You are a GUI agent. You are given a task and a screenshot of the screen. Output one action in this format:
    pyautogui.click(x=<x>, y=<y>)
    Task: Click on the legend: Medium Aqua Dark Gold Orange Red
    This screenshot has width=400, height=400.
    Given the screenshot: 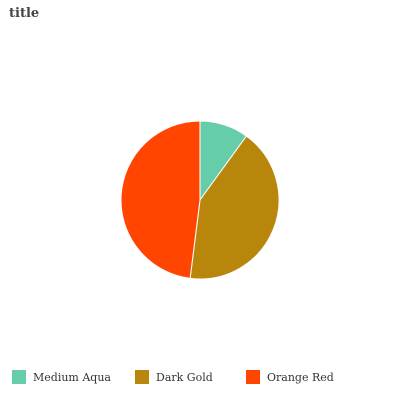 What is the action you would take?
    pyautogui.click(x=200, y=379)
    